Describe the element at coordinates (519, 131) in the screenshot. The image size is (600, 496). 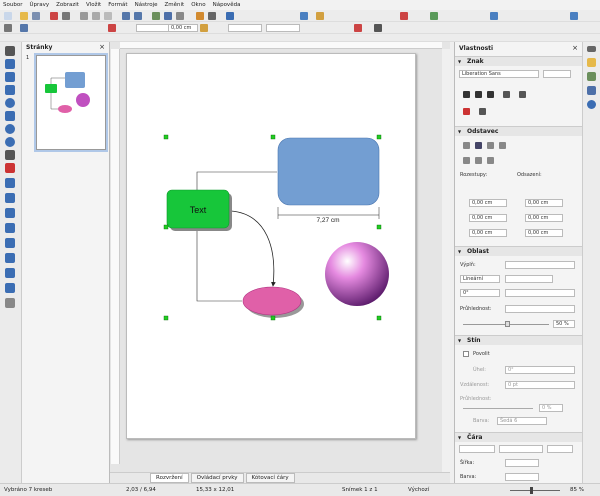
I see `section-paragraph: Odstavec` at that location.